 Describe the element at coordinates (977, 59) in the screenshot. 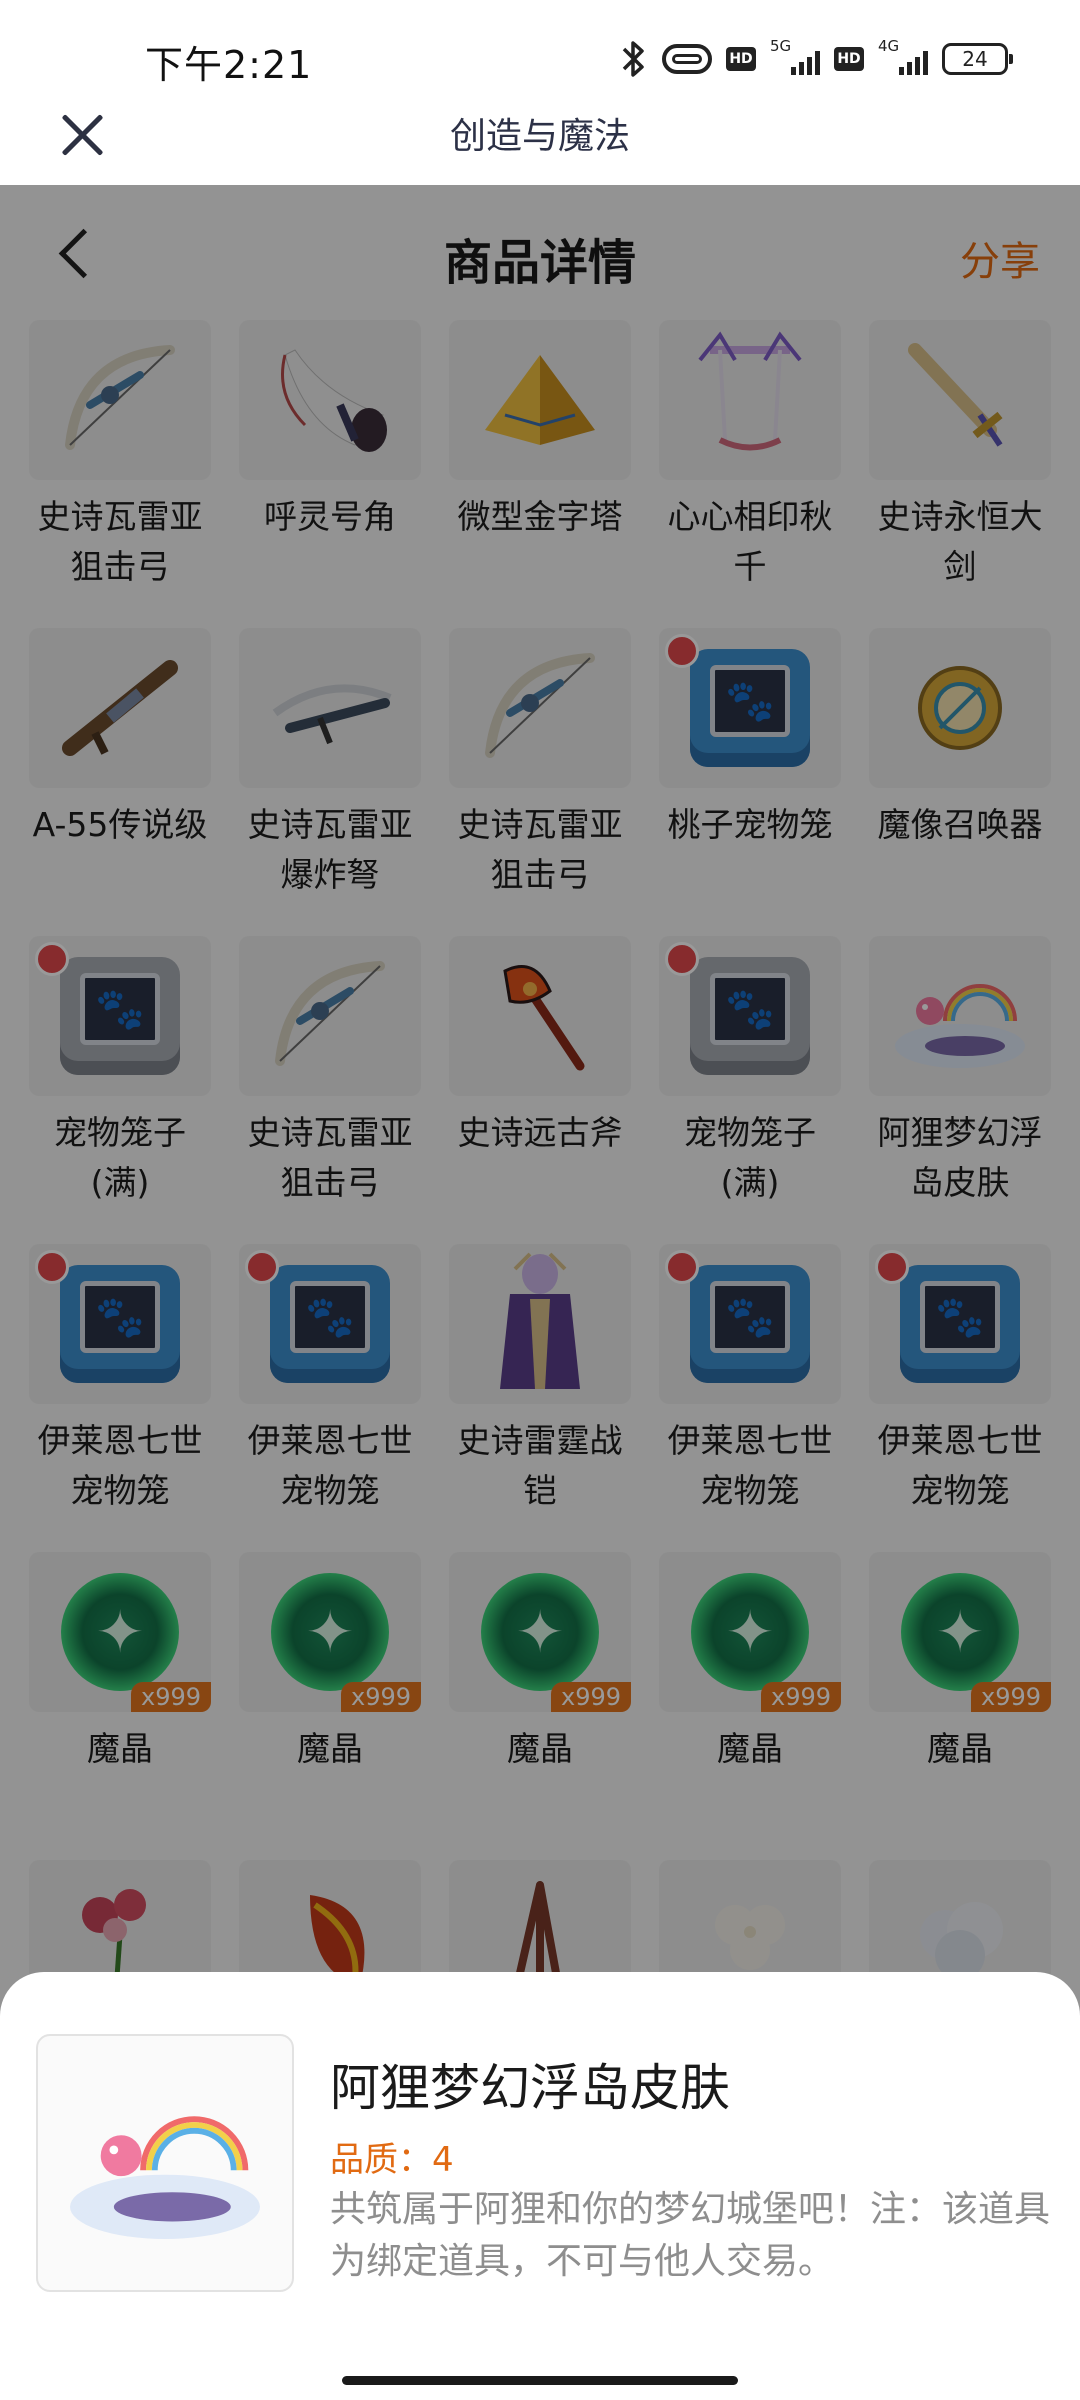

I see `battery-icon: 24` at that location.